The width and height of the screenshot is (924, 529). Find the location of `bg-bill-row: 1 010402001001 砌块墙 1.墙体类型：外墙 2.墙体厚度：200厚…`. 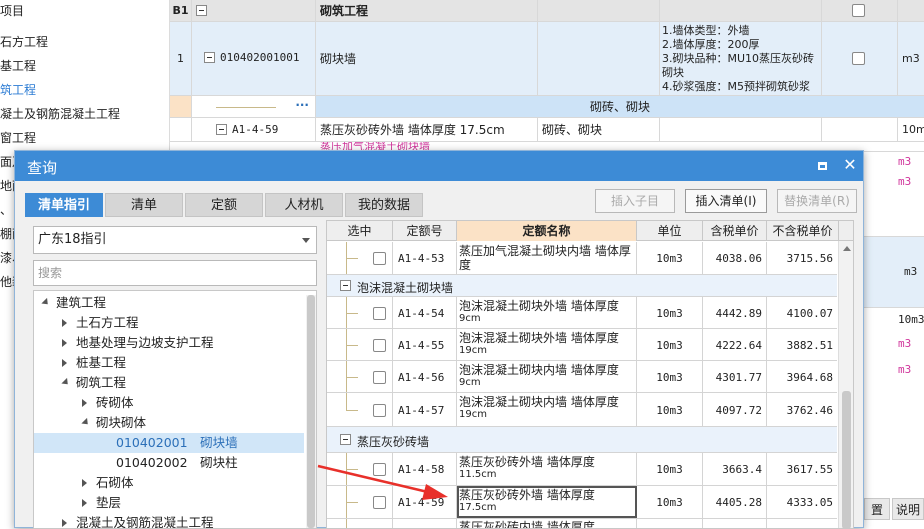

bg-bill-row: 1 010402001001 砌块墙 1.墙体类型：外墙 2.墙体厚度：200厚… is located at coordinates (547, 59).